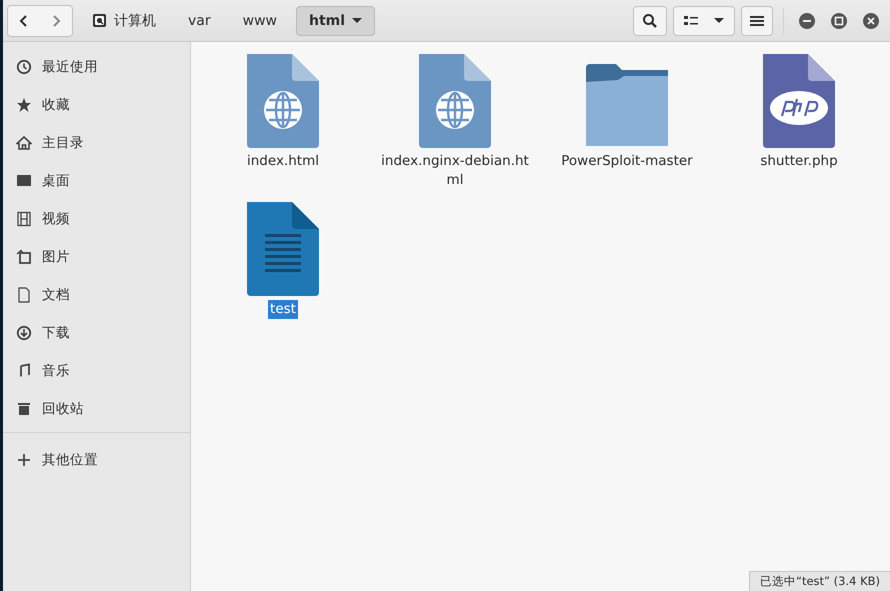  What do you see at coordinates (96, 105) in the screenshot?
I see `sidebar-item: 收藏` at bounding box center [96, 105].